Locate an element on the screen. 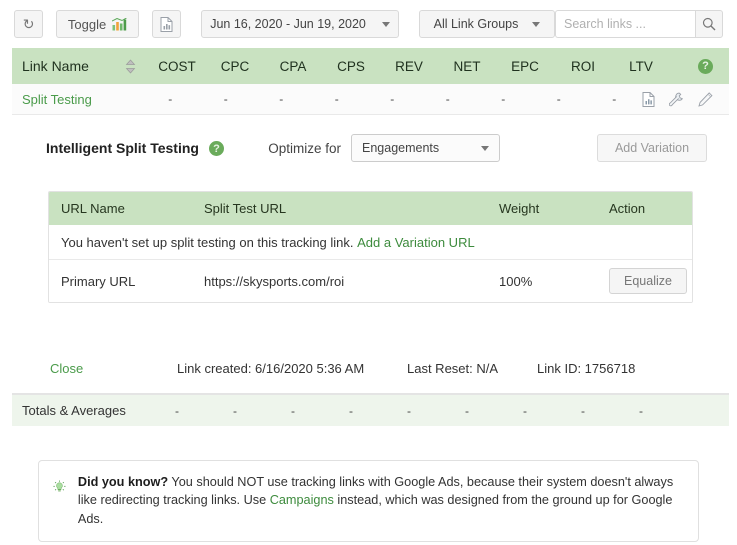  row-link-name: Split Testing is located at coordinates (60, 99).